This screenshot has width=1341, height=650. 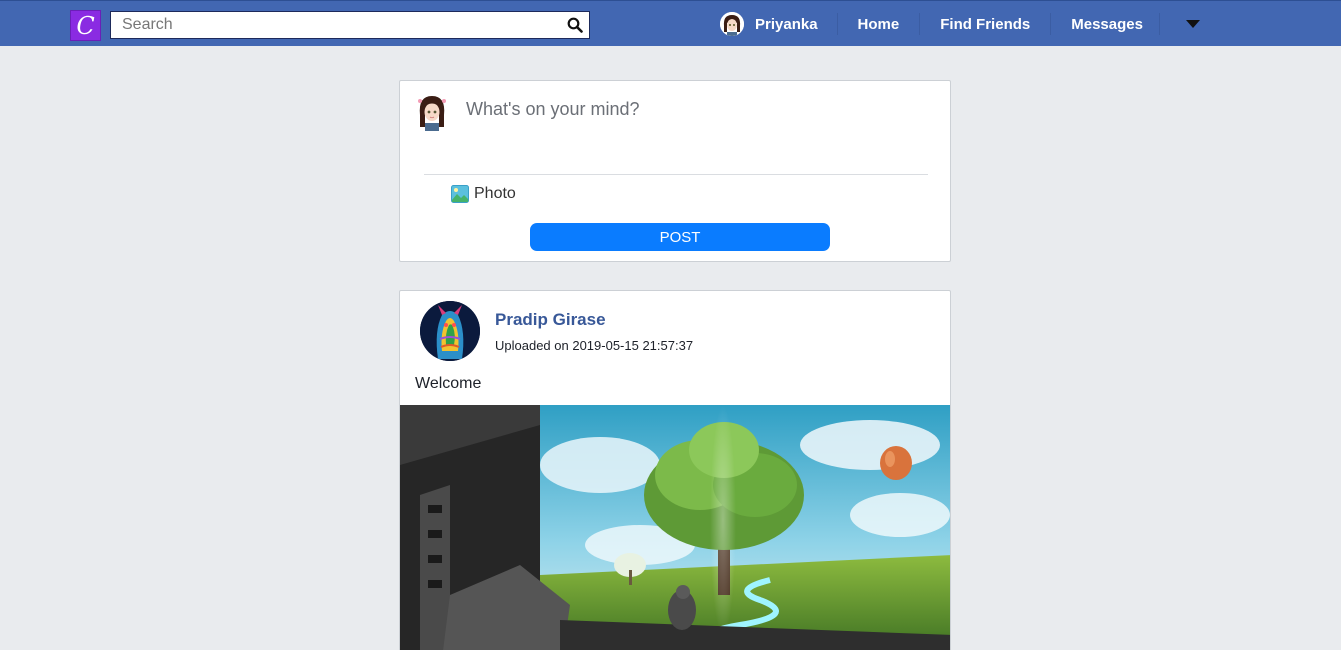 I want to click on post-button: POST, so click(x=680, y=237).